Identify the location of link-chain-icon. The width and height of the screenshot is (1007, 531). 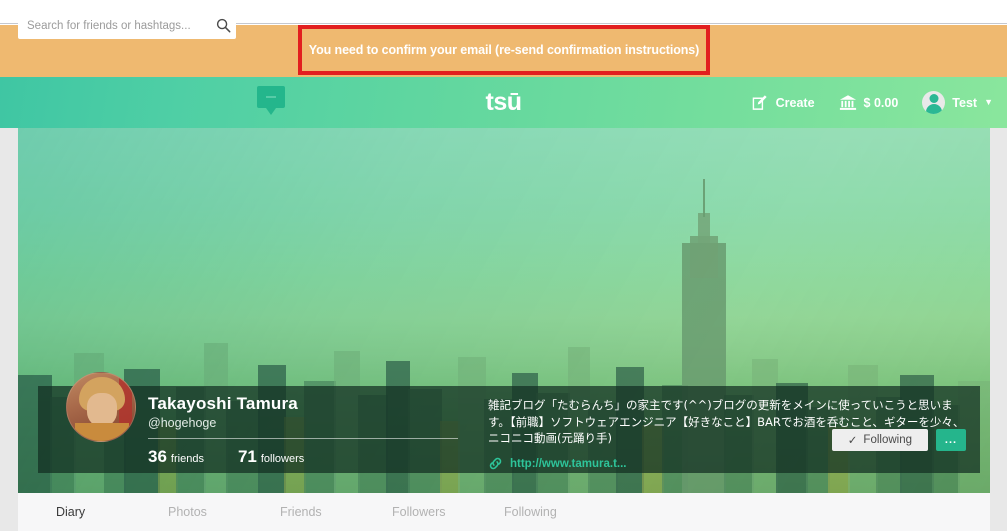
(495, 463).